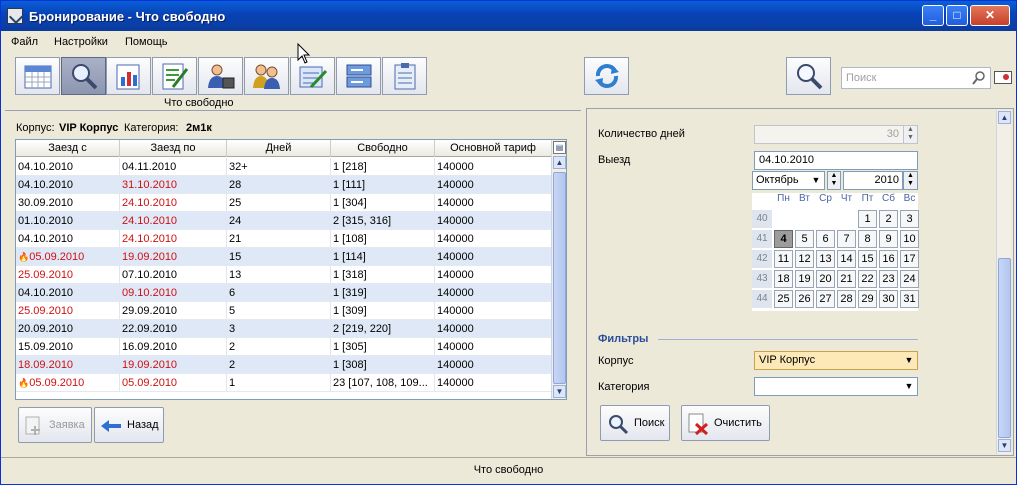 Image resolution: width=1017 pixels, height=485 pixels. What do you see at coordinates (83, 76) in the screenshot?
I see `free-rooms-button` at bounding box center [83, 76].